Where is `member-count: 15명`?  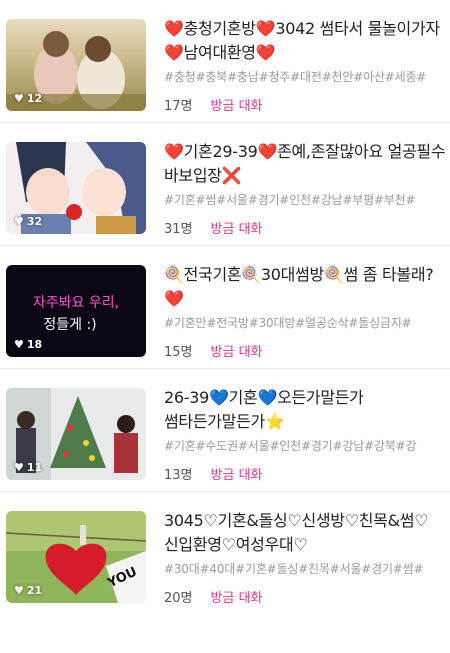
member-count: 15명 is located at coordinates (178, 352).